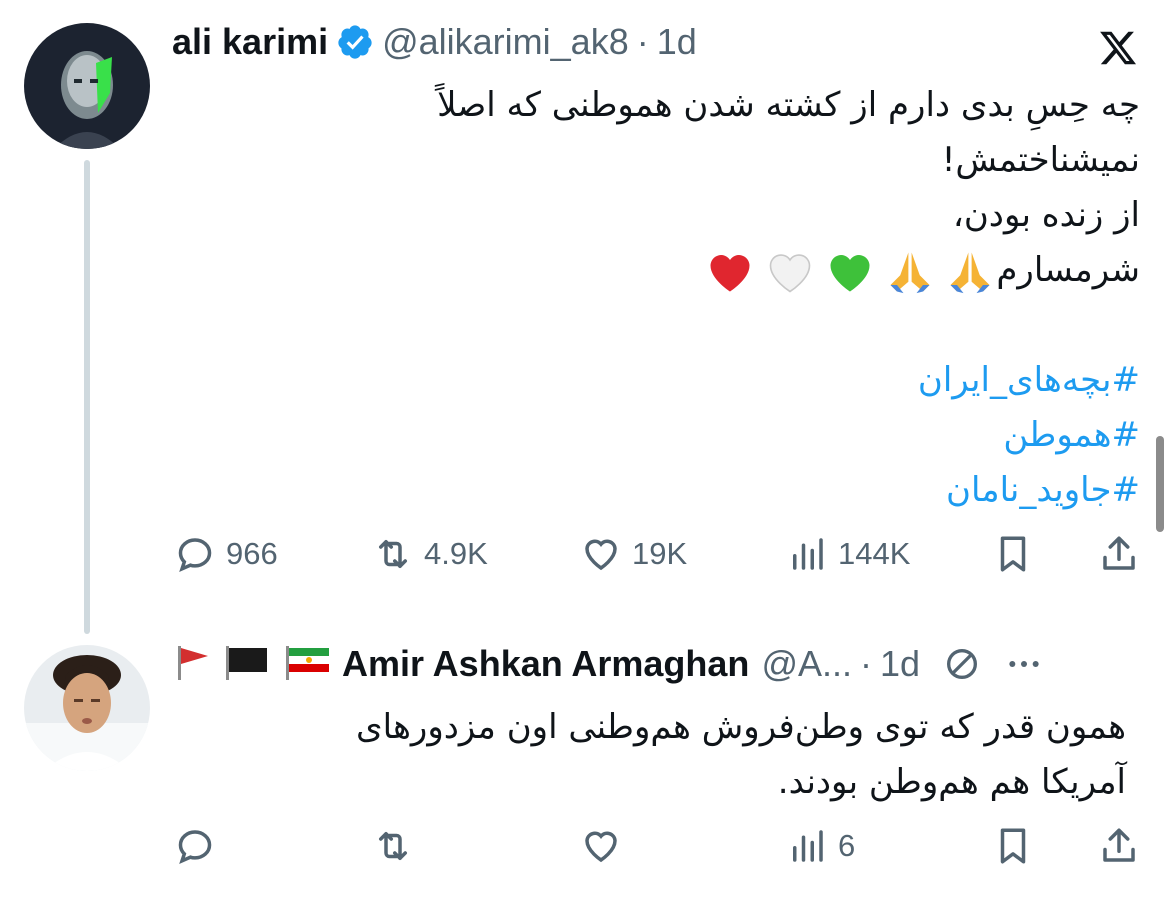 The width and height of the screenshot is (1170, 897). Describe the element at coordinates (730, 380) in the screenshot. I see `hashtag-link: #بچه‌های_ایران` at that location.